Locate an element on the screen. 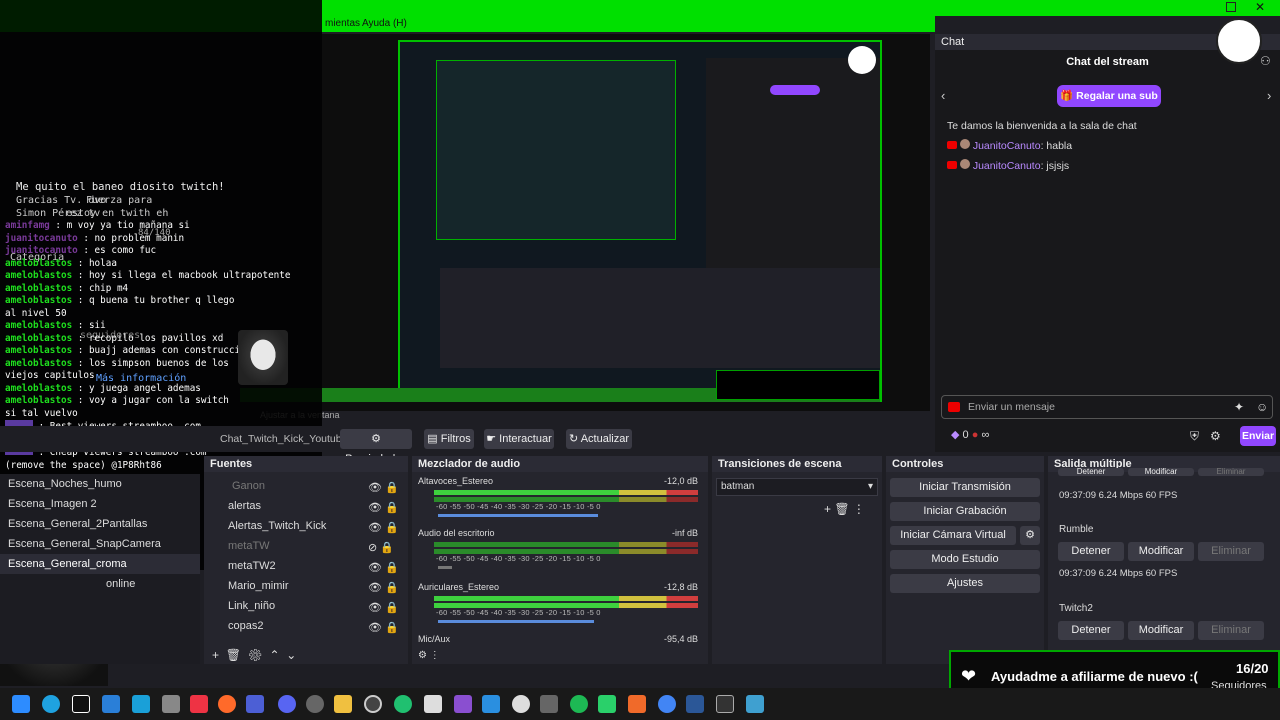 This screenshot has width=1280, height=720. down-icon: ⌄ is located at coordinates (291, 655).